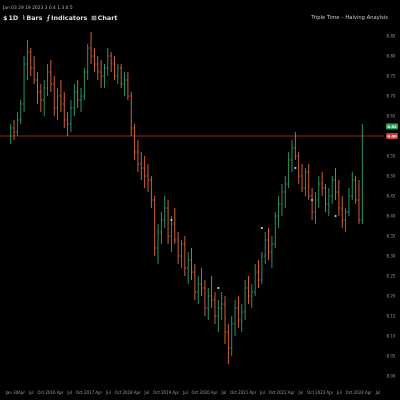  I want to click on price-tag-label: 8.62, so click(392, 126).